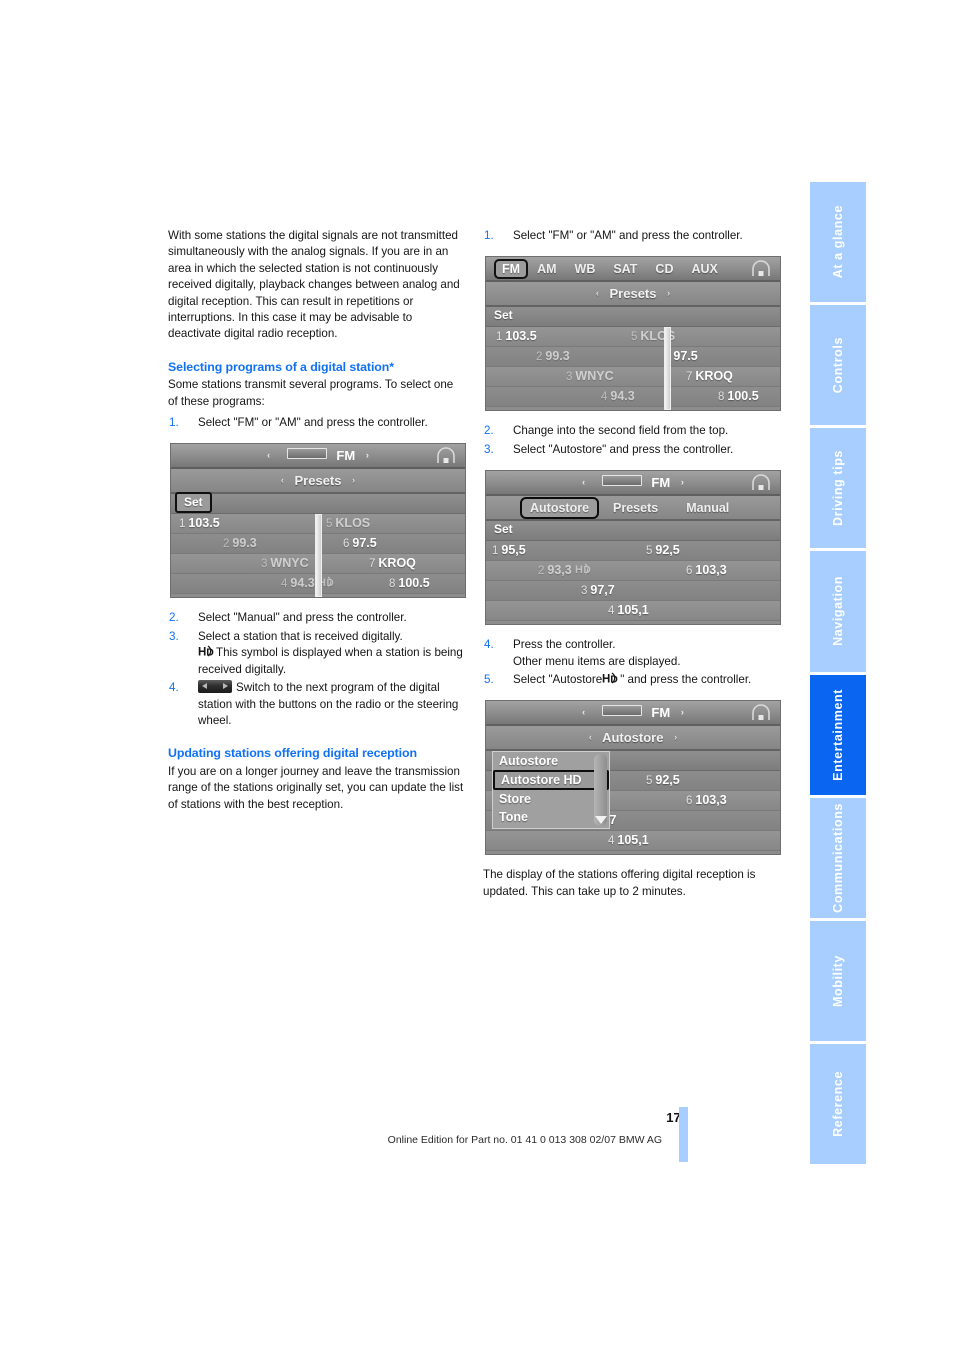  What do you see at coordinates (509, 550) in the screenshot?
I see `preset-cell: 1 95,5` at bounding box center [509, 550].